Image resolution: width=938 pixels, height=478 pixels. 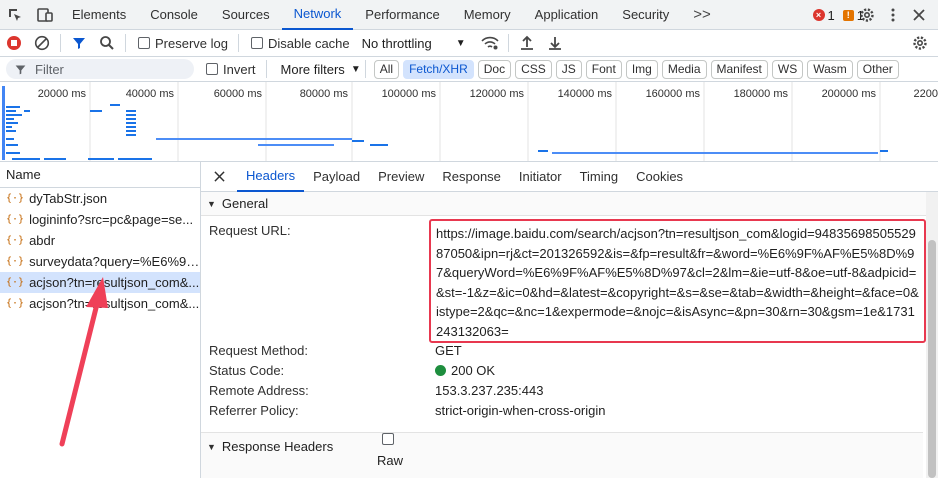 What do you see at coordinates (569, 204) in the screenshot?
I see `general-section-header: ▼ General` at bounding box center [569, 204].